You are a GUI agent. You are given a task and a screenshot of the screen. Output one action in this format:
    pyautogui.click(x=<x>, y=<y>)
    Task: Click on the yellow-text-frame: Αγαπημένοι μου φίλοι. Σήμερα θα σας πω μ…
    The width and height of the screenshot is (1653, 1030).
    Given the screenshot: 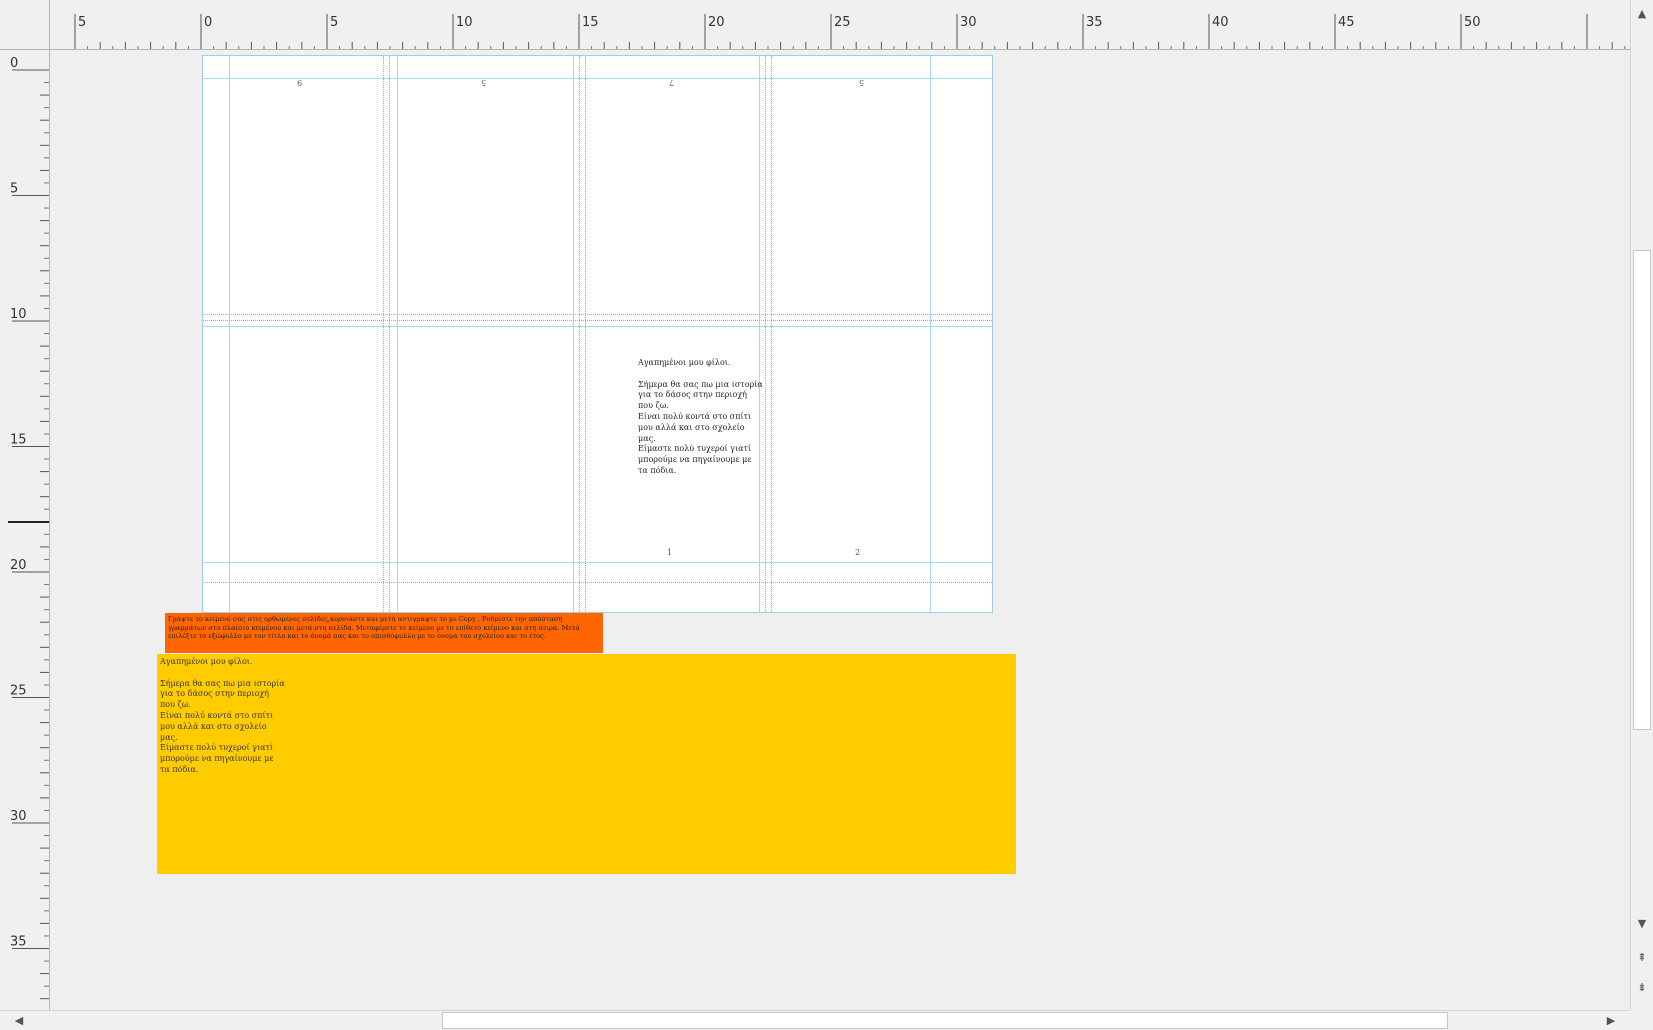 What is the action you would take?
    pyautogui.click(x=229, y=764)
    